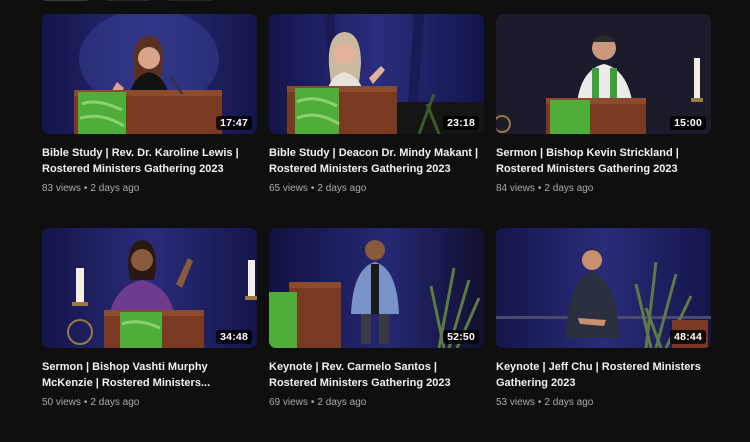 The width and height of the screenshot is (750, 442). Describe the element at coordinates (603, 402) in the screenshot. I see `video-metadata: 53 views • 2 days ago` at that location.